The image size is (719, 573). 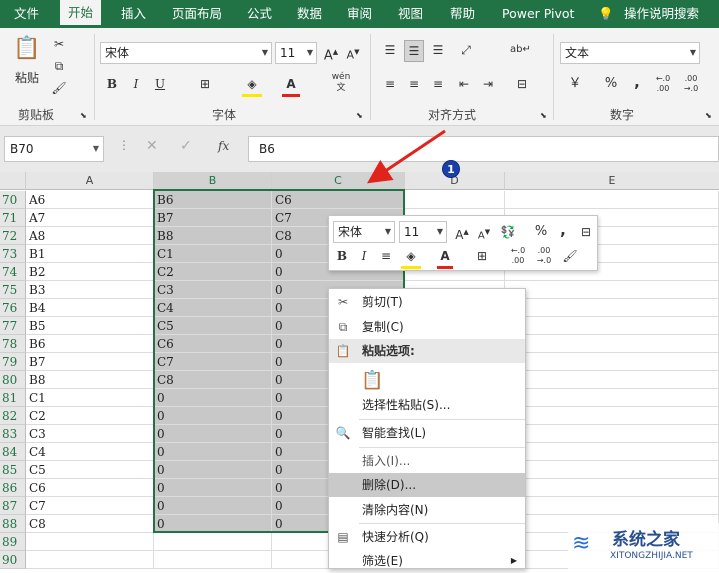 What do you see at coordinates (563, 230) in the screenshot?
I see `comma-style-icon: ,` at bounding box center [563, 230].